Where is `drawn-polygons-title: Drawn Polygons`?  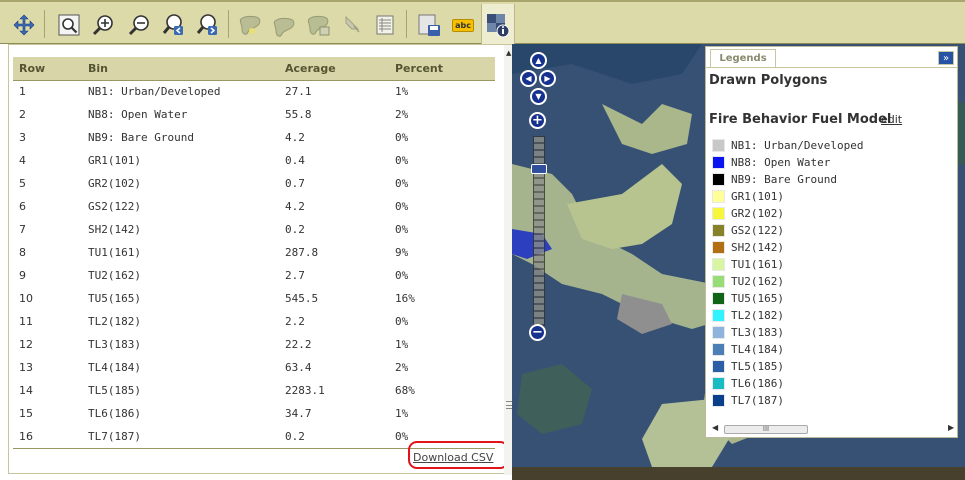
drawn-polygons-title: Drawn Polygons is located at coordinates (768, 80).